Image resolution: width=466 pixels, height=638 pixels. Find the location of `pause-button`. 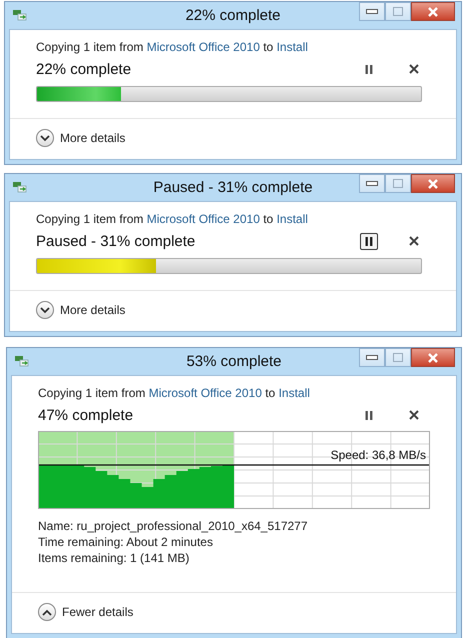

pause-button is located at coordinates (369, 241).